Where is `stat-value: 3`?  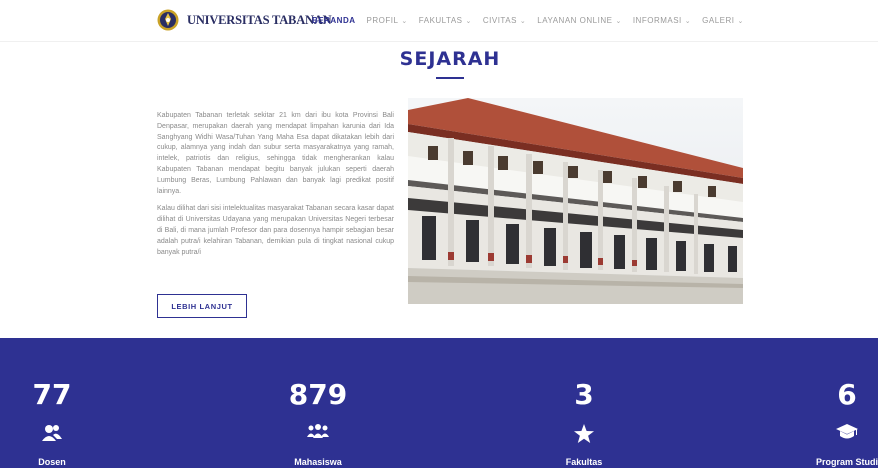 stat-value: 3 is located at coordinates (584, 394).